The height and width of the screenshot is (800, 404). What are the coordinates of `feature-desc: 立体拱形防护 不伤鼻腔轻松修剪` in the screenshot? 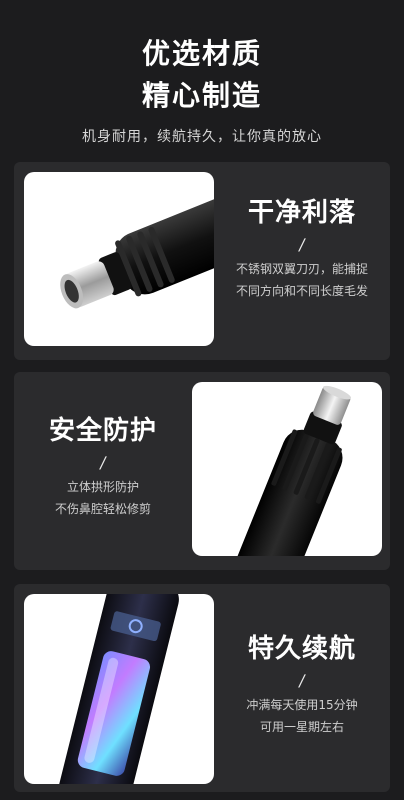 It's located at (103, 498).